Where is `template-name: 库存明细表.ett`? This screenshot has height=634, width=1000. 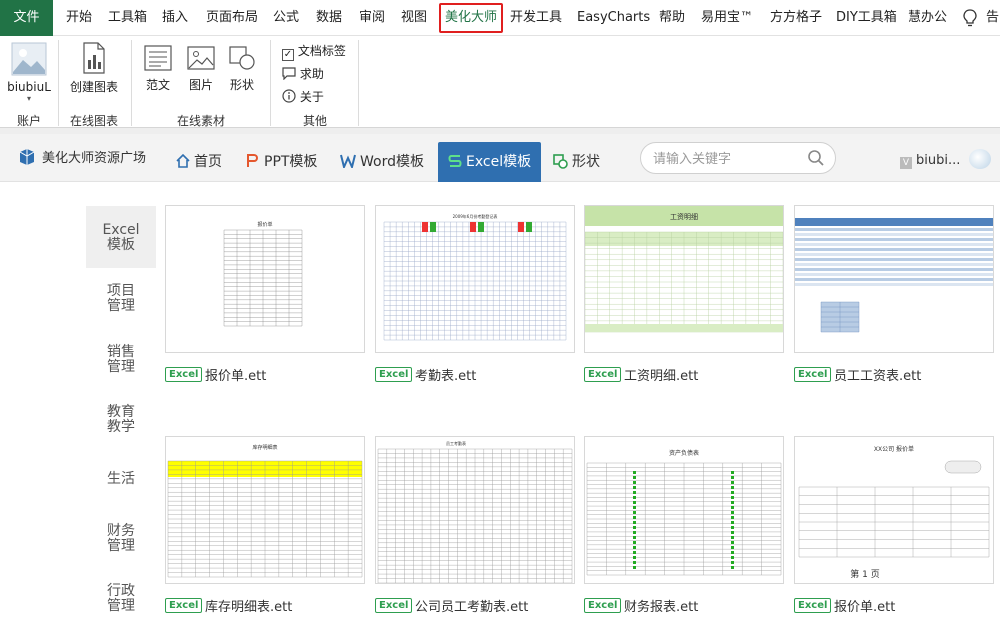 template-name: 库存明细表.ett is located at coordinates (248, 605).